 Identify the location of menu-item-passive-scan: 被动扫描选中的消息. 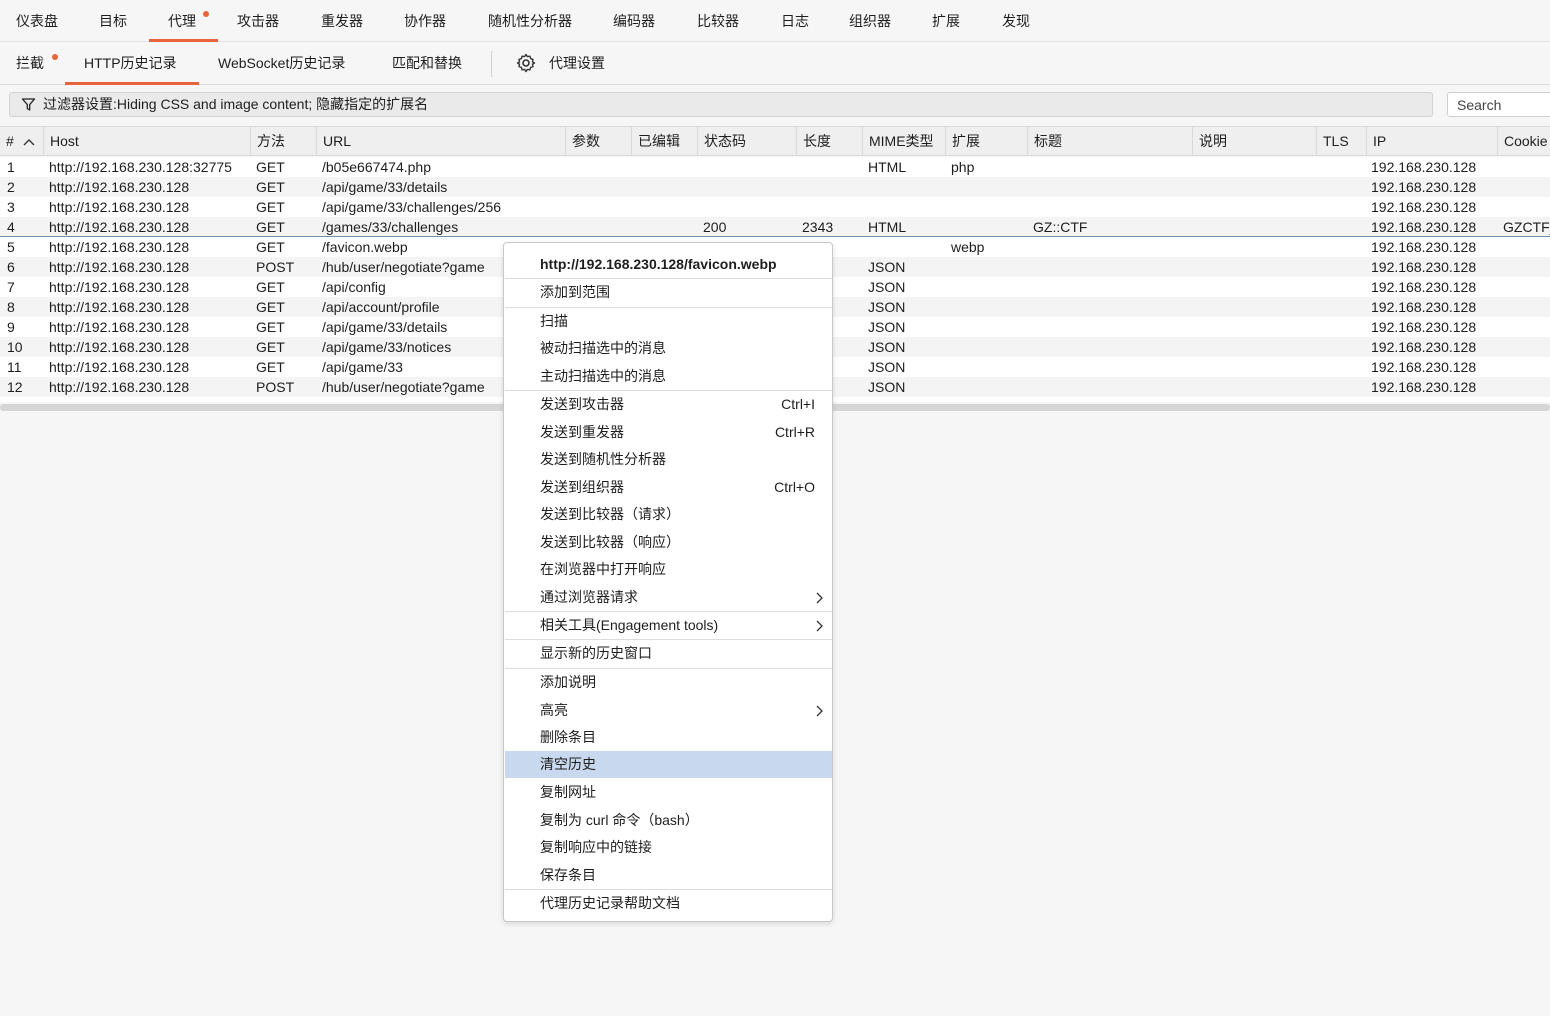
(668, 348).